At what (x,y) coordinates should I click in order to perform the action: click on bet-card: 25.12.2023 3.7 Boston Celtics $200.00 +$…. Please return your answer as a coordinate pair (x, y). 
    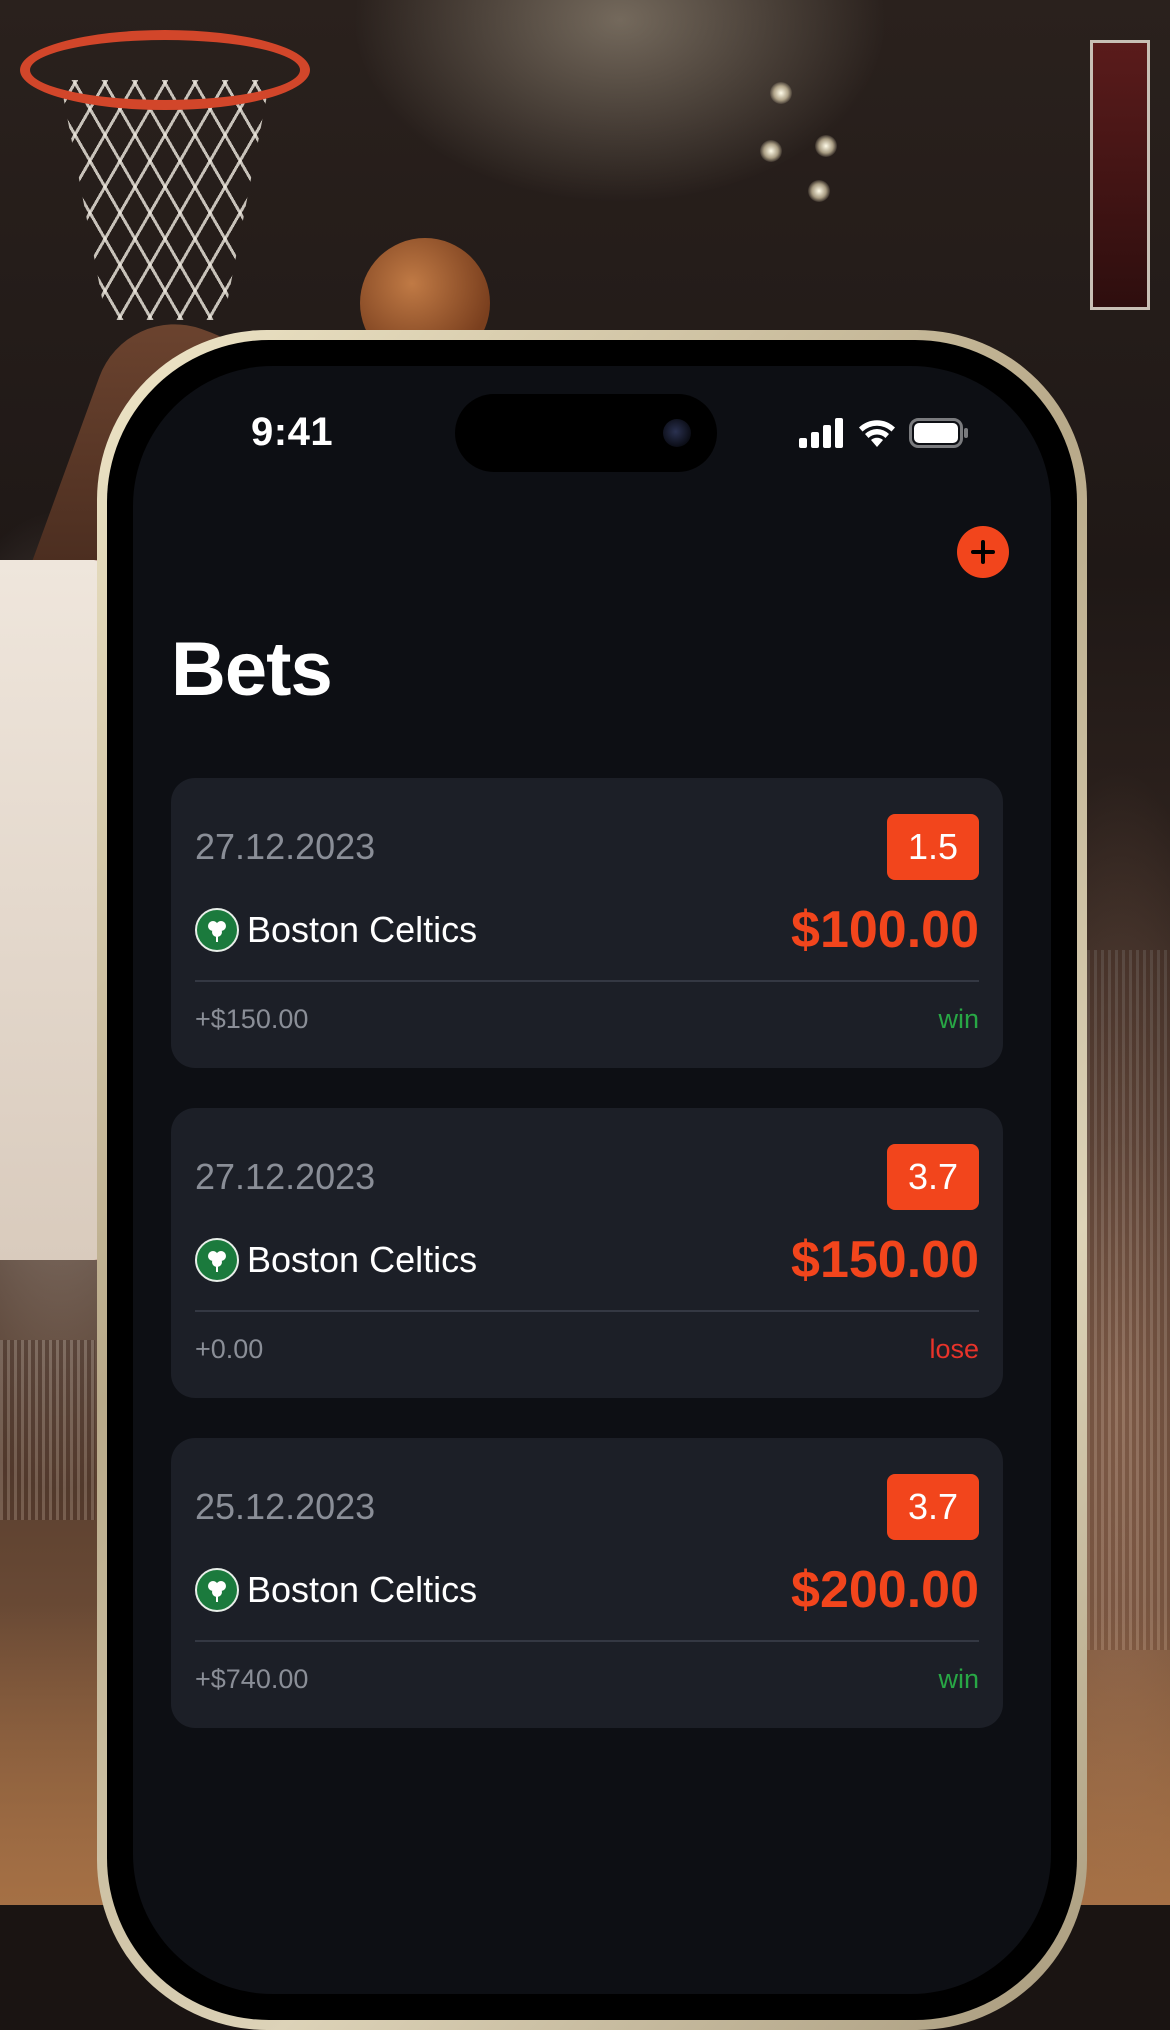
    Looking at the image, I should click on (587, 1583).